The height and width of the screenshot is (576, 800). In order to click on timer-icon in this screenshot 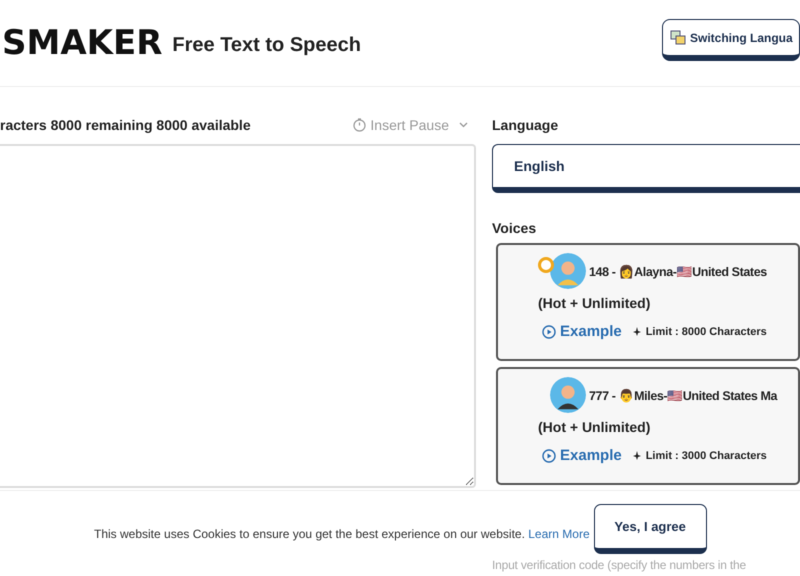, I will do `click(359, 125)`.